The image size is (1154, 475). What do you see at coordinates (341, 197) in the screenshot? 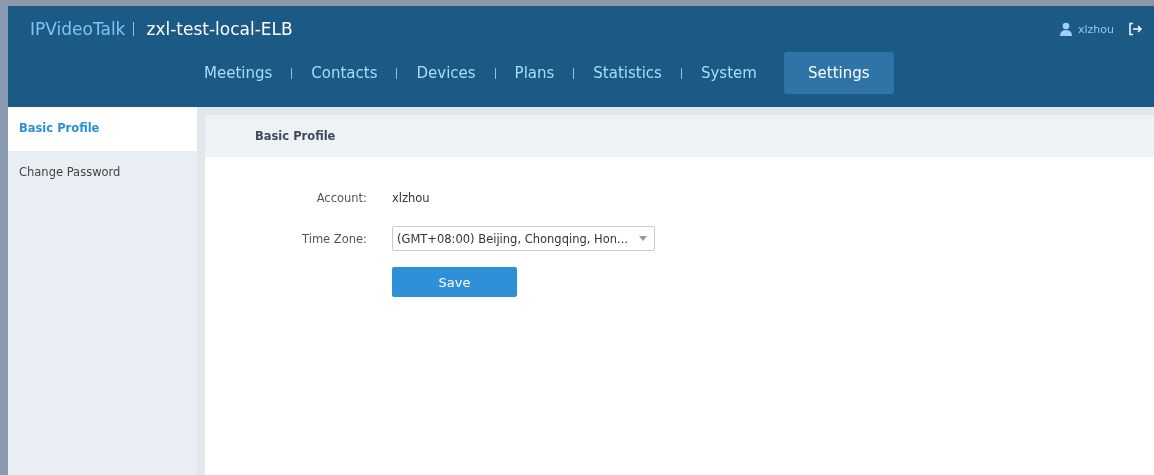
I see `account-label: Account:` at bounding box center [341, 197].